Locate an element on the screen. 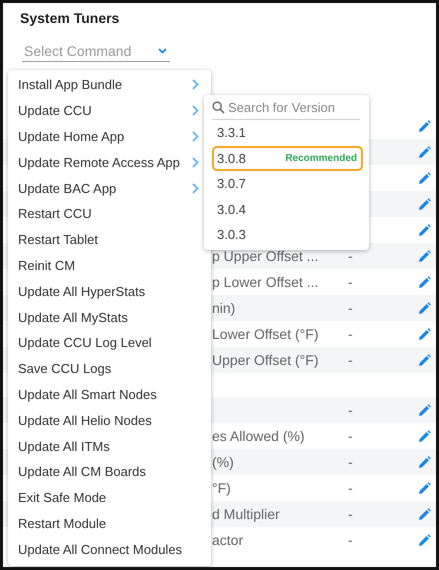 This screenshot has width=439, height=570. tuner-name: d Multiplier is located at coordinates (246, 514).